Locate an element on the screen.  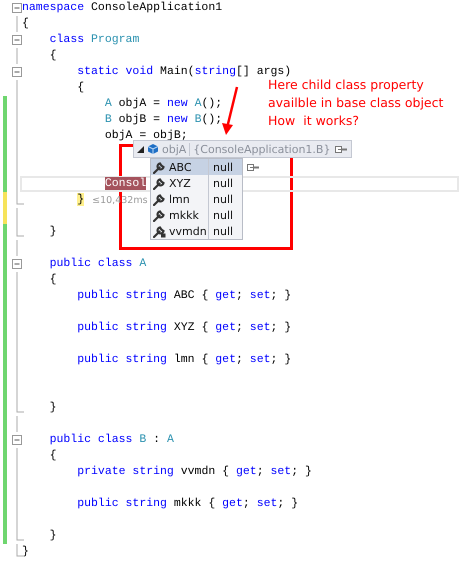
code-line: B objB = new B(); is located at coordinates (163, 120).